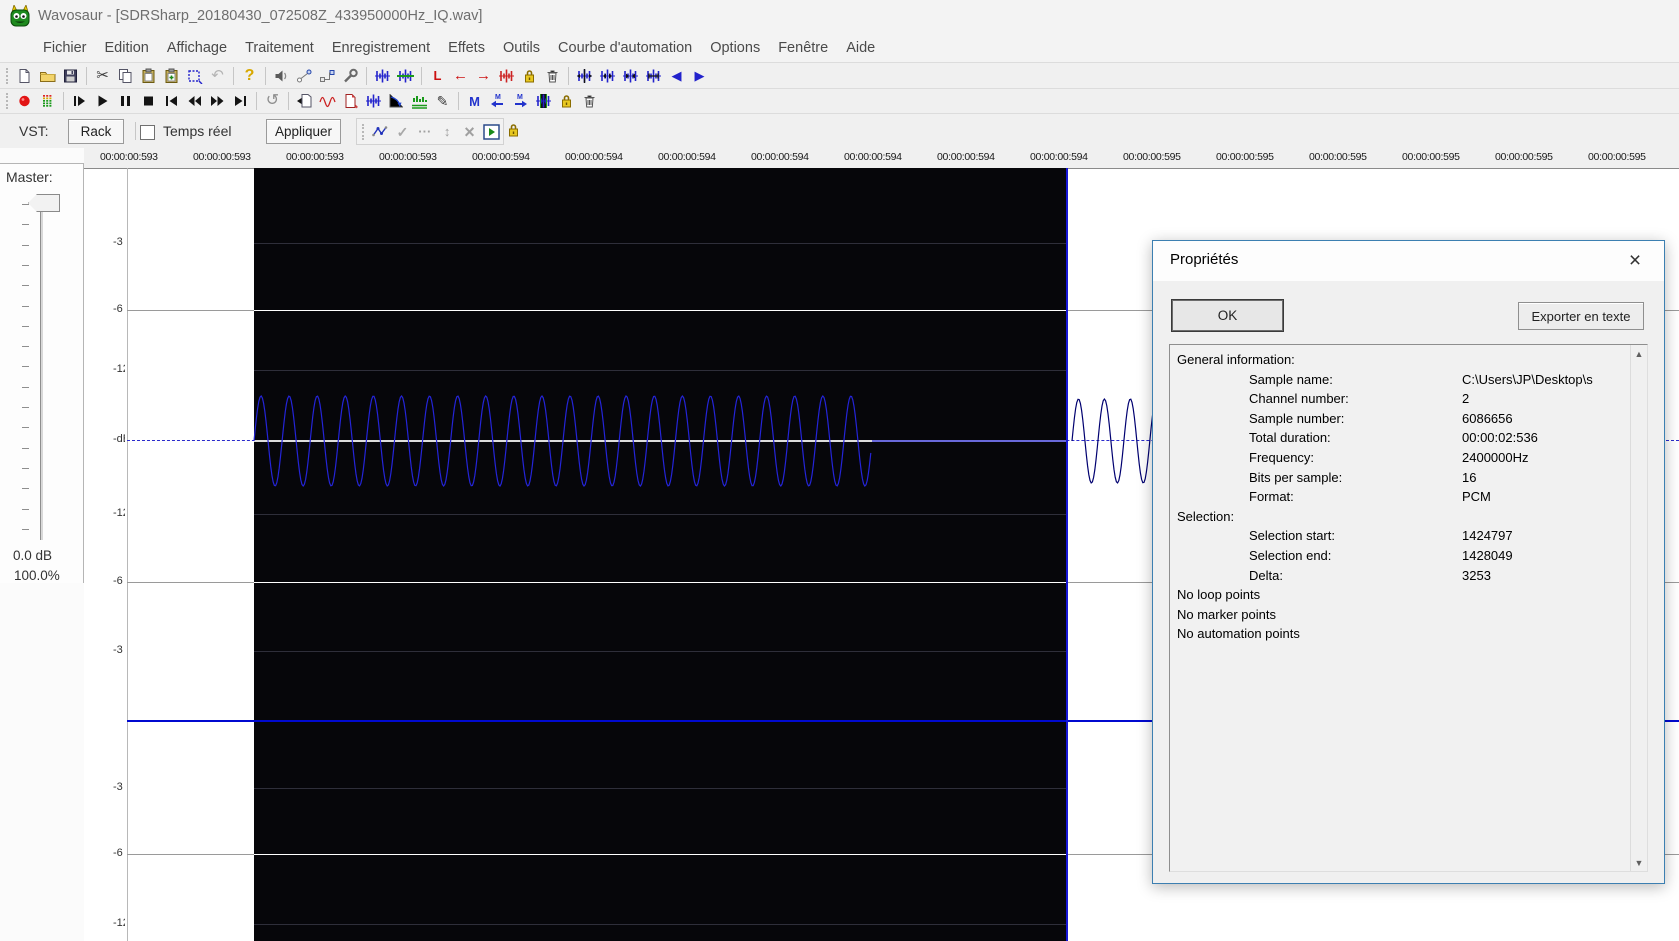 The width and height of the screenshot is (1679, 941). What do you see at coordinates (125, 101) in the screenshot?
I see `pause-button` at bounding box center [125, 101].